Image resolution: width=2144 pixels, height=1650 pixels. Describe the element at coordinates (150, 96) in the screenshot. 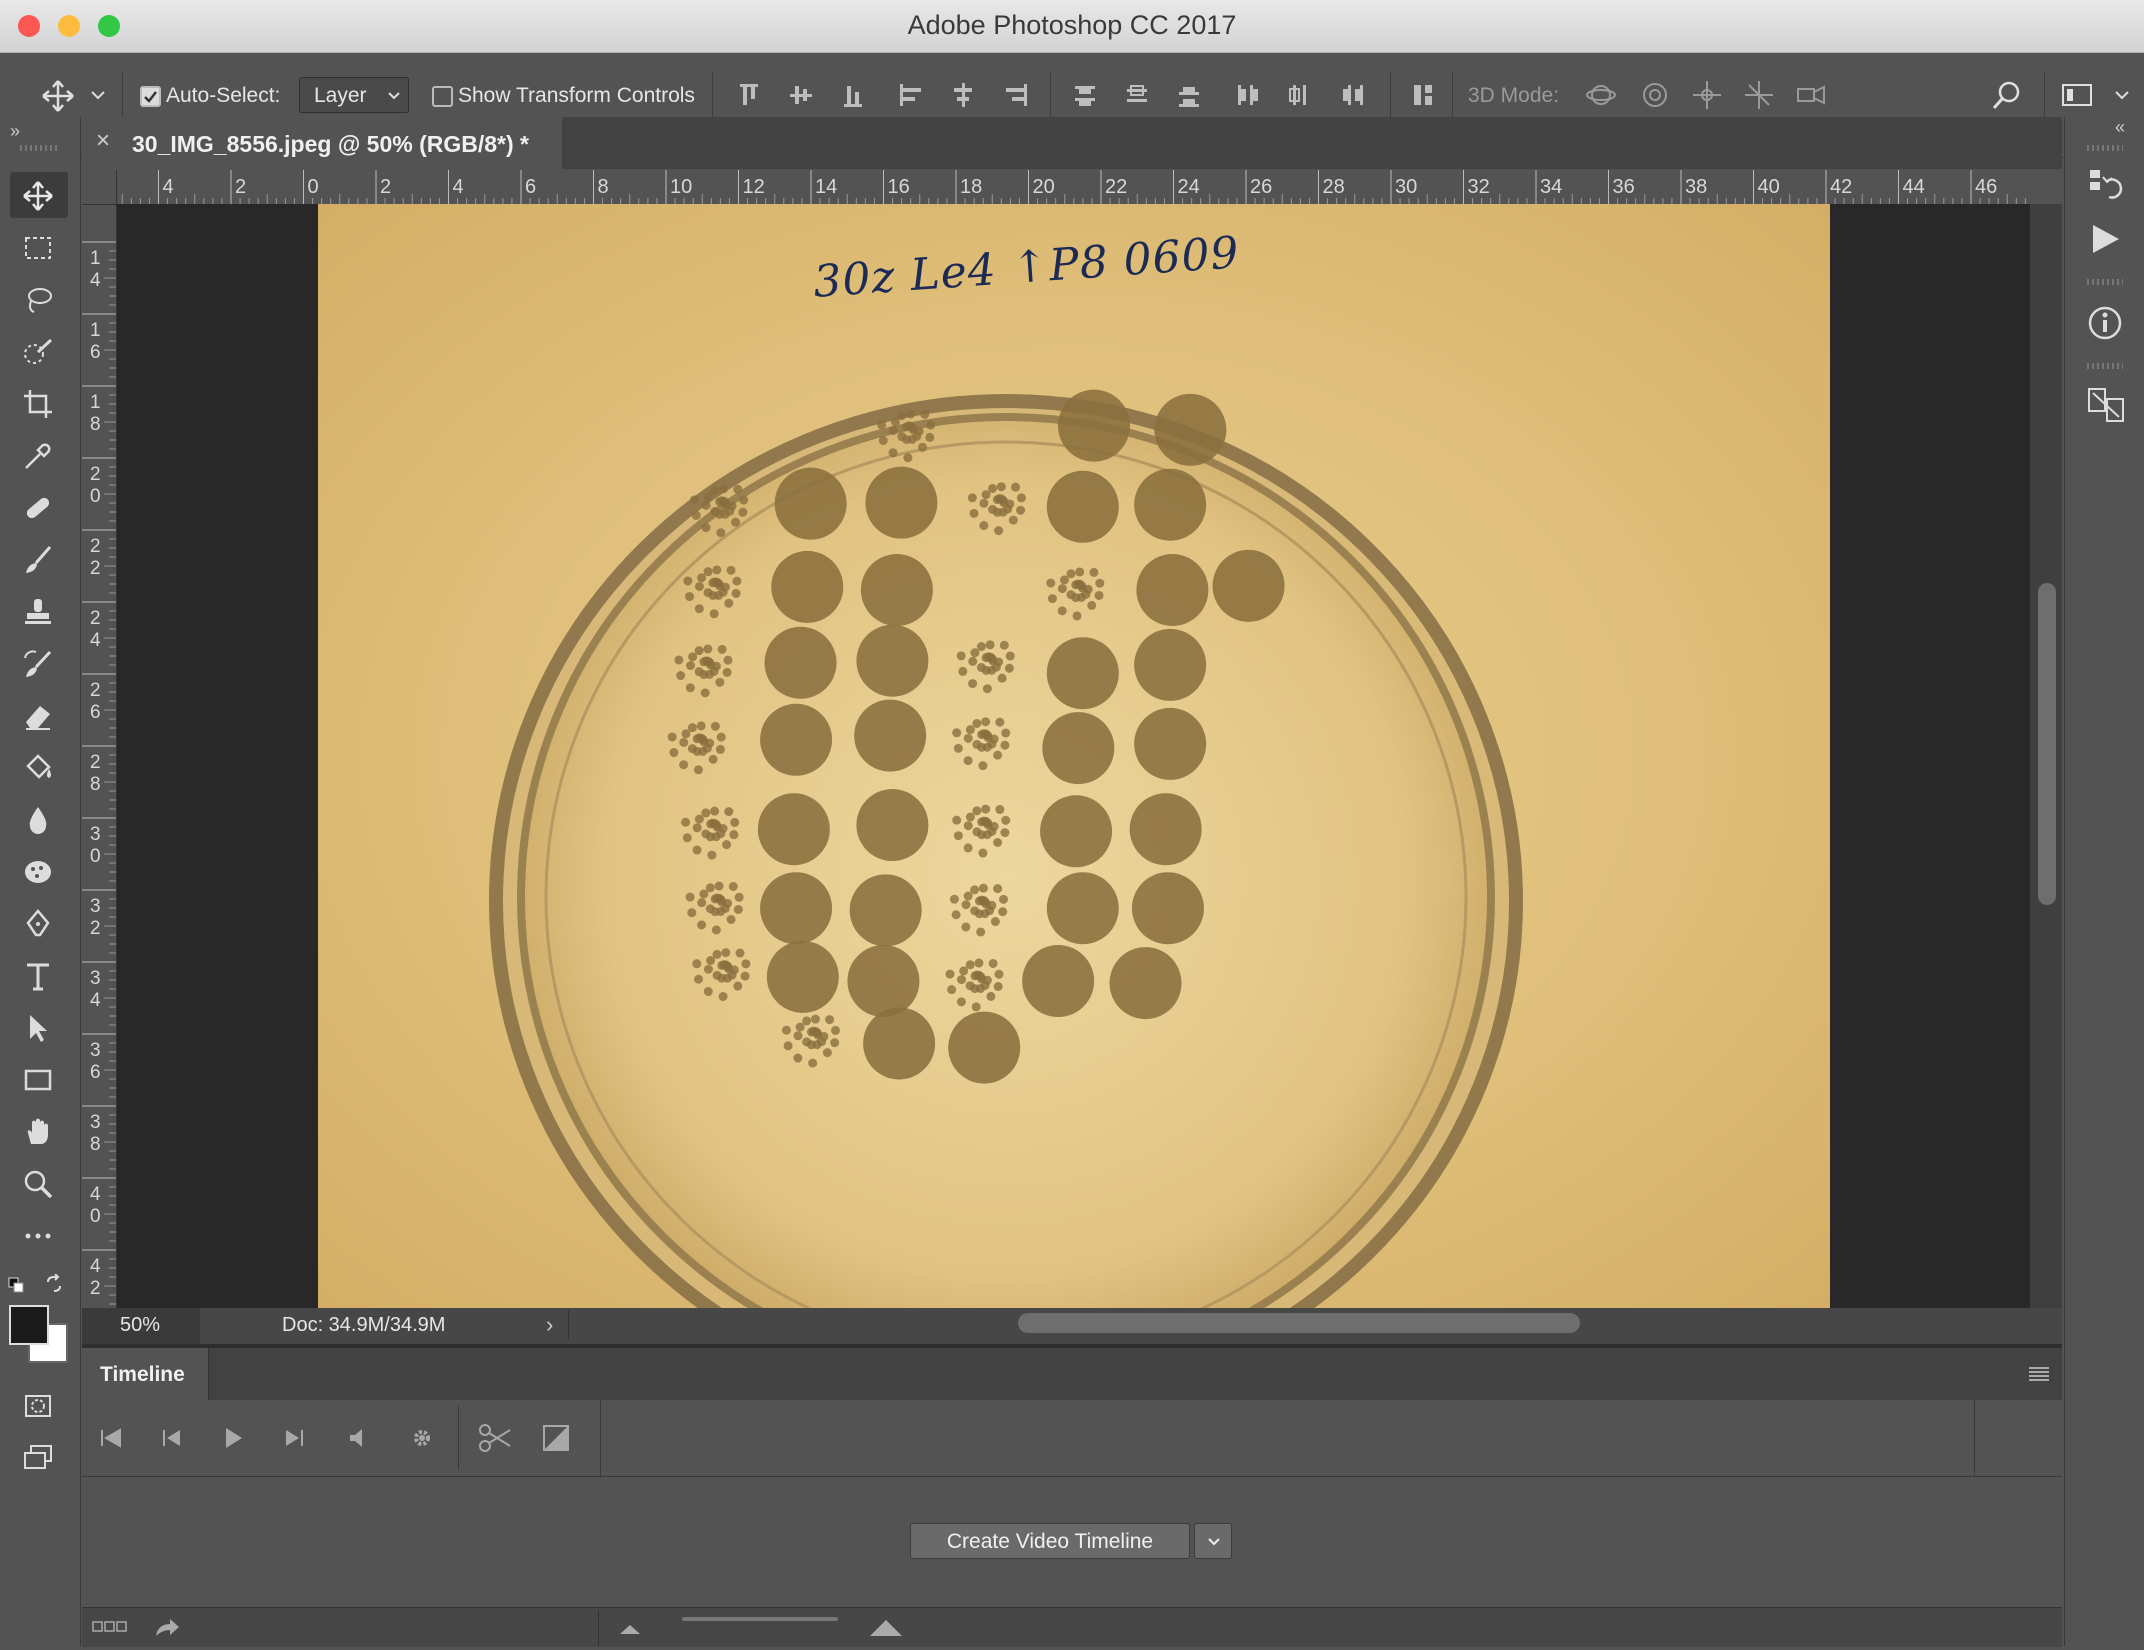

I see `auto-select-checkbox` at that location.